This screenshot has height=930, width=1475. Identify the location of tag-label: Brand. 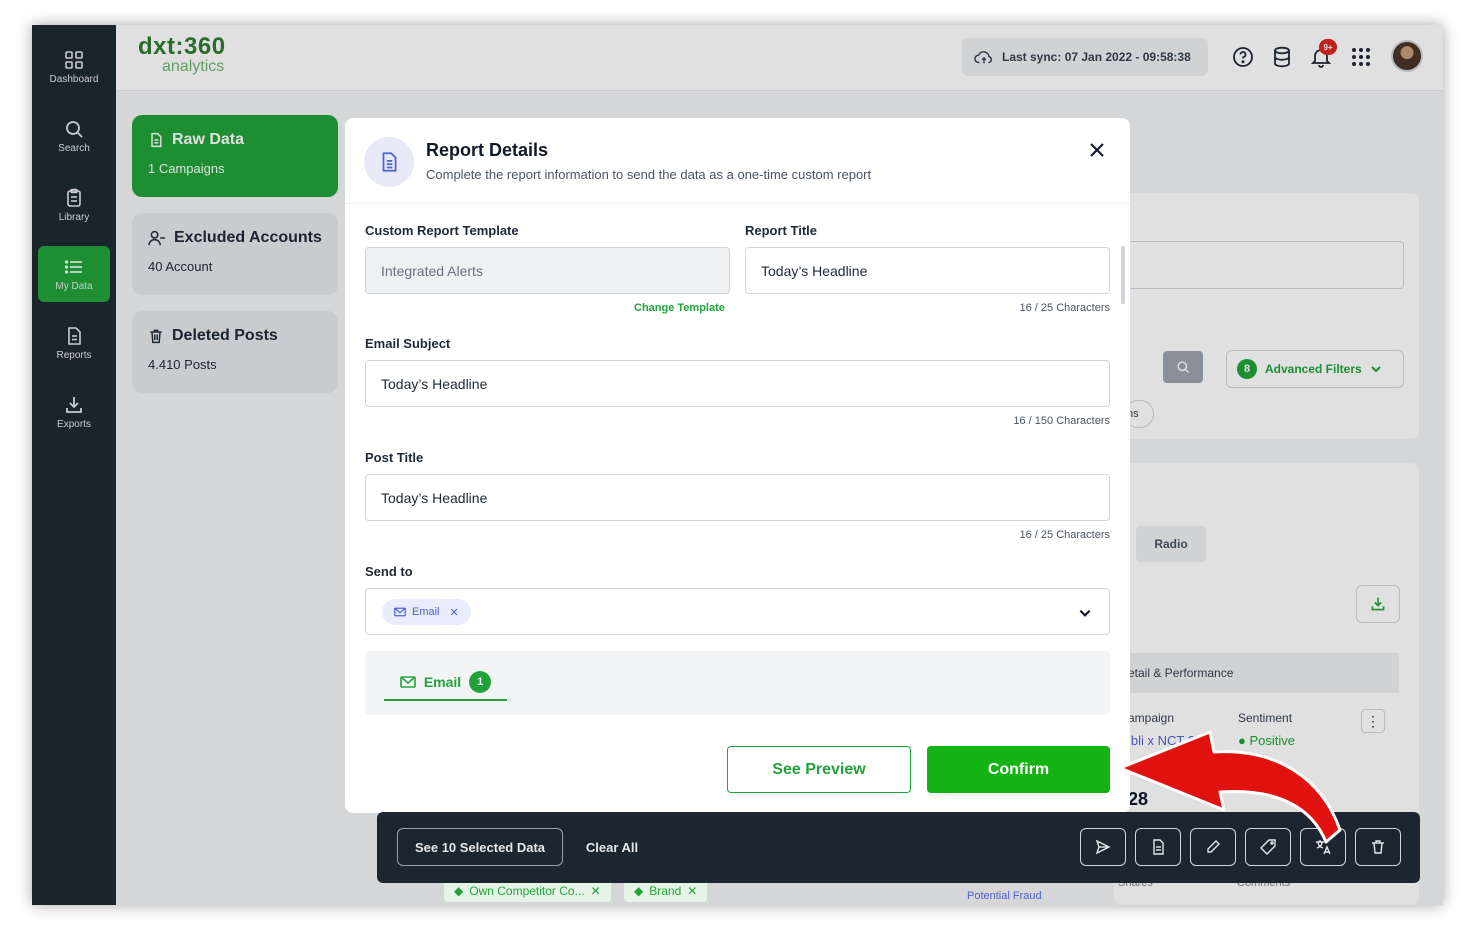
(665, 891).